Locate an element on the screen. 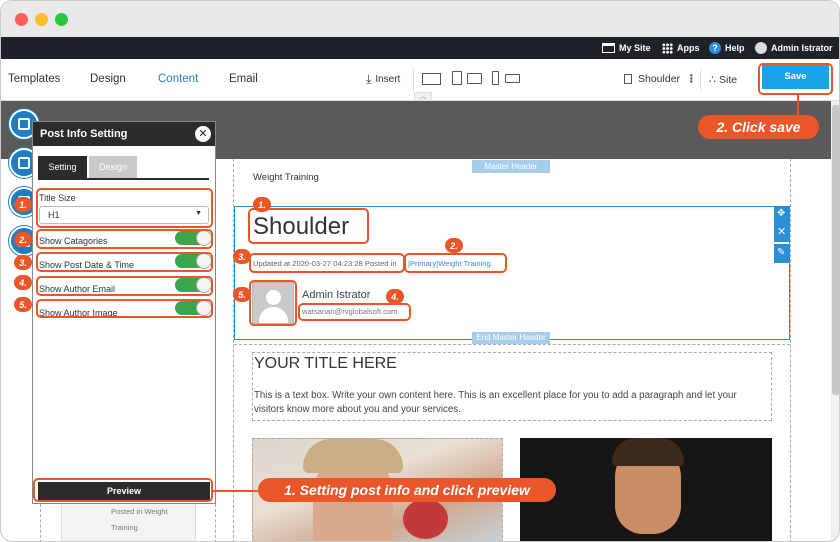 Image resolution: width=840 pixels, height=542 pixels. category-heading: Weight Training is located at coordinates (286, 177).